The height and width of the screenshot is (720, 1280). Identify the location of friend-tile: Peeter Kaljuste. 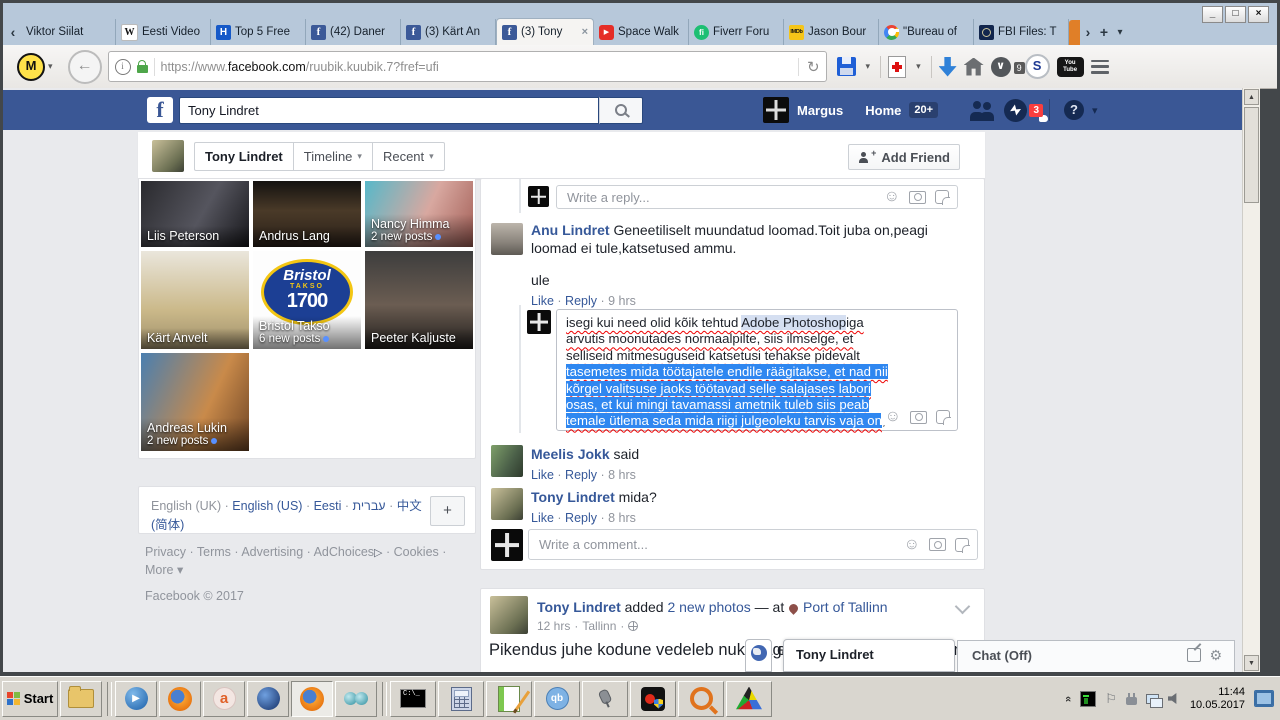
(419, 300).